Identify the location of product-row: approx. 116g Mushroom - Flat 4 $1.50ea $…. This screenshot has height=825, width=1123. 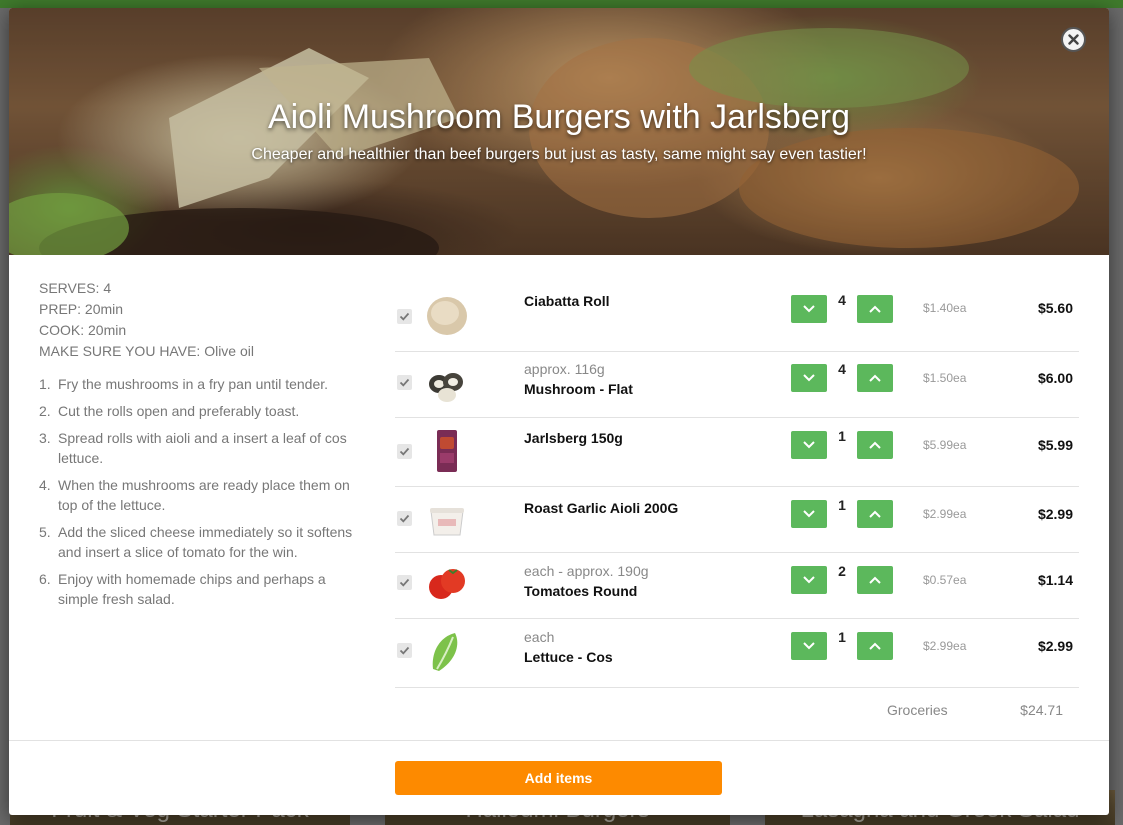
(737, 385).